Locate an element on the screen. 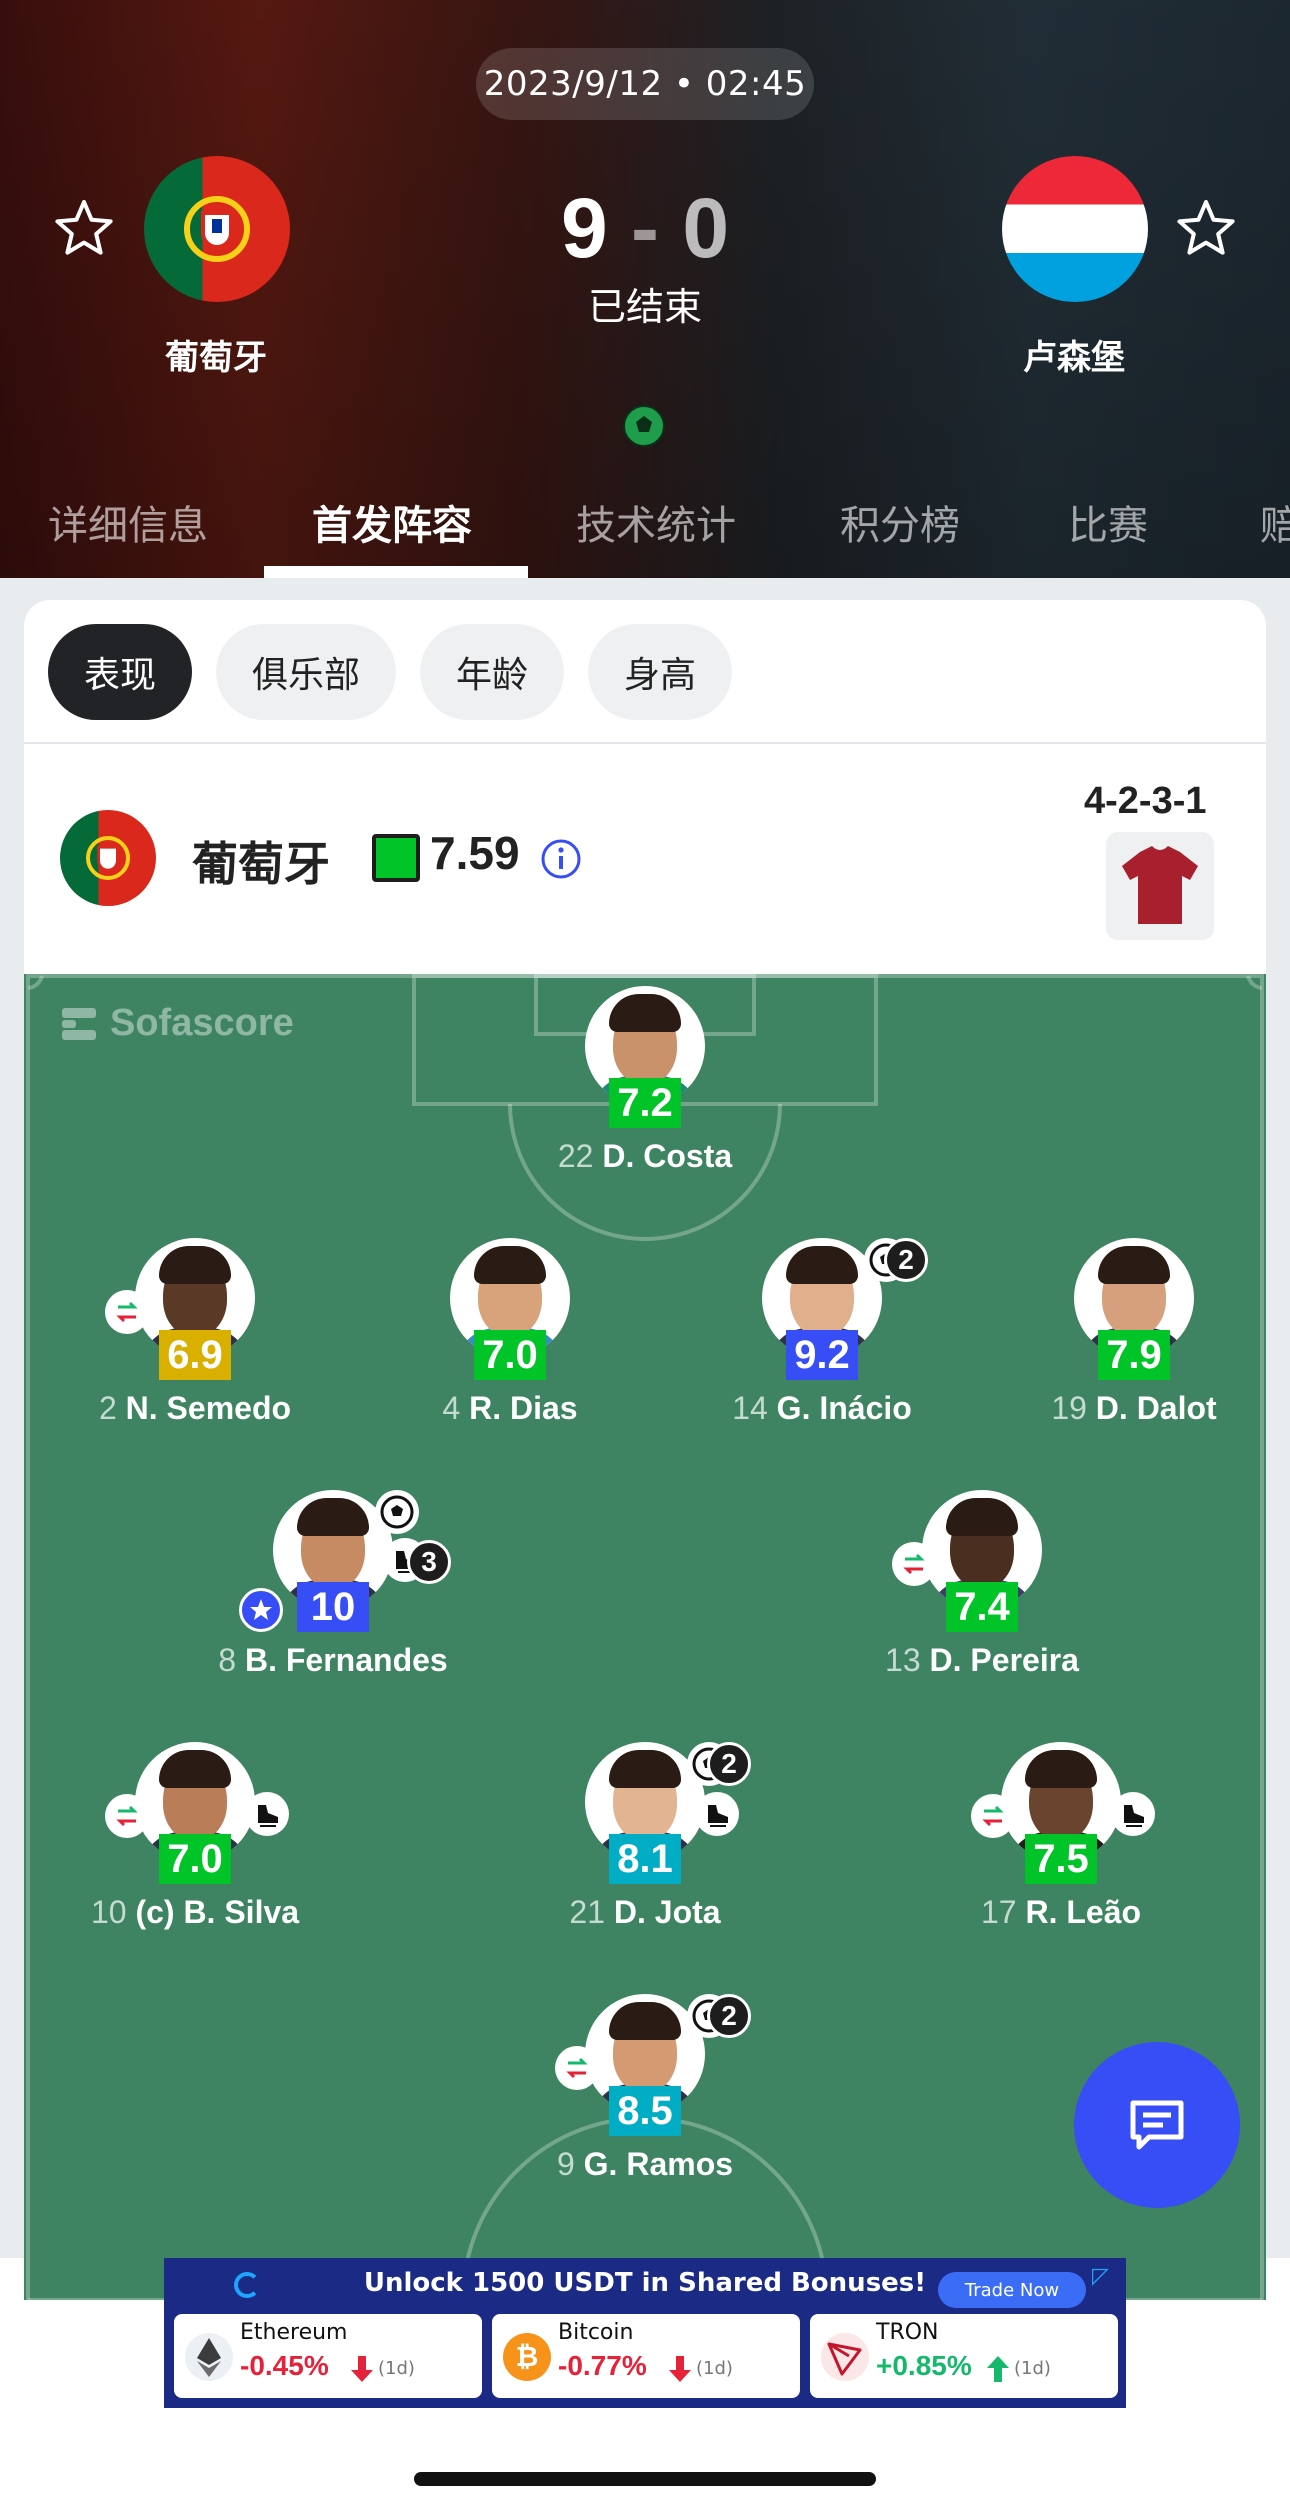 Image resolution: width=1290 pixels, height=2512 pixels. goal-count-badge: 2 is located at coordinates (729, 2016).